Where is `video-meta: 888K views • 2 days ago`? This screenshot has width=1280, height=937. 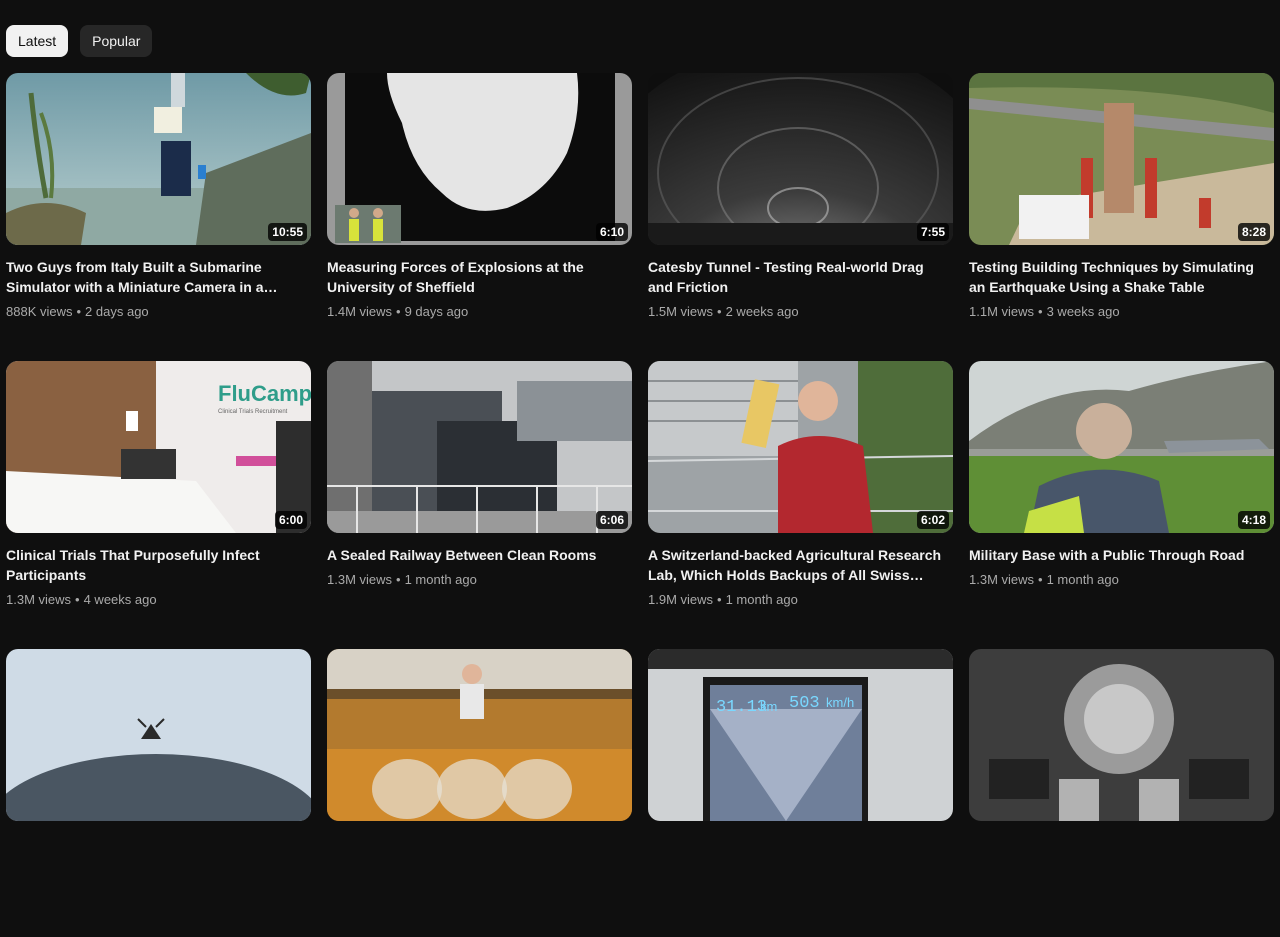 video-meta: 888K views • 2 days ago is located at coordinates (158, 312).